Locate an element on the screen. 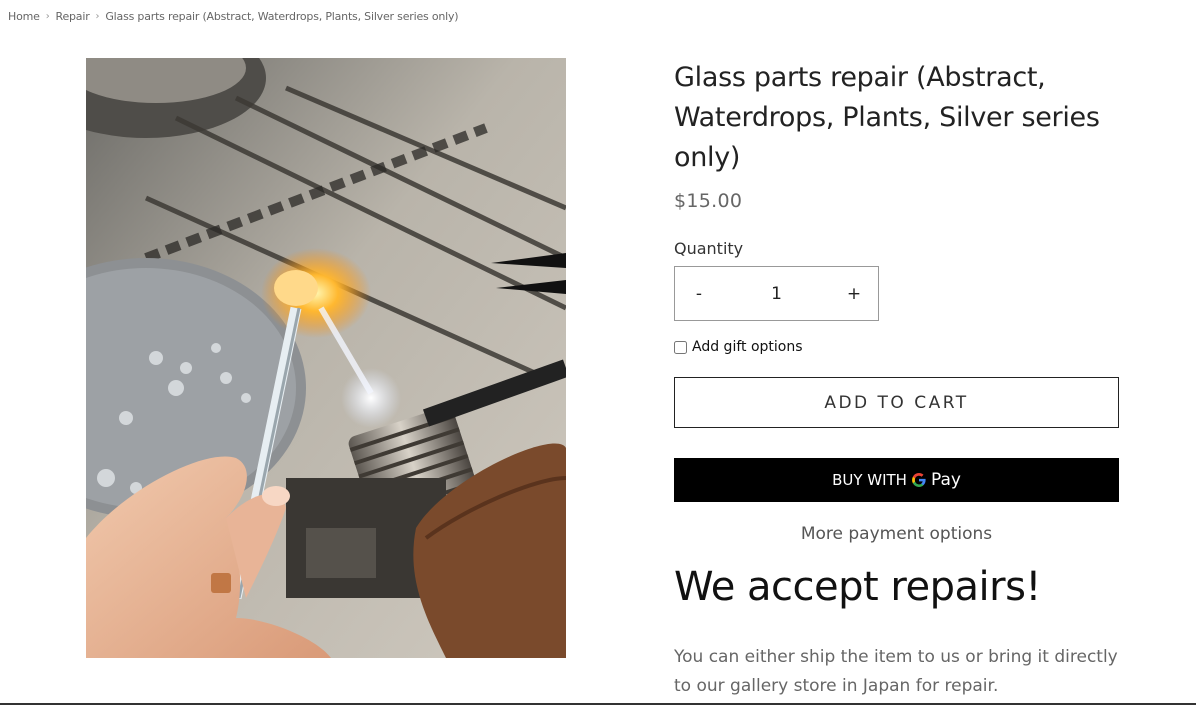  more-payment-options-link: More payment options is located at coordinates (896, 534).